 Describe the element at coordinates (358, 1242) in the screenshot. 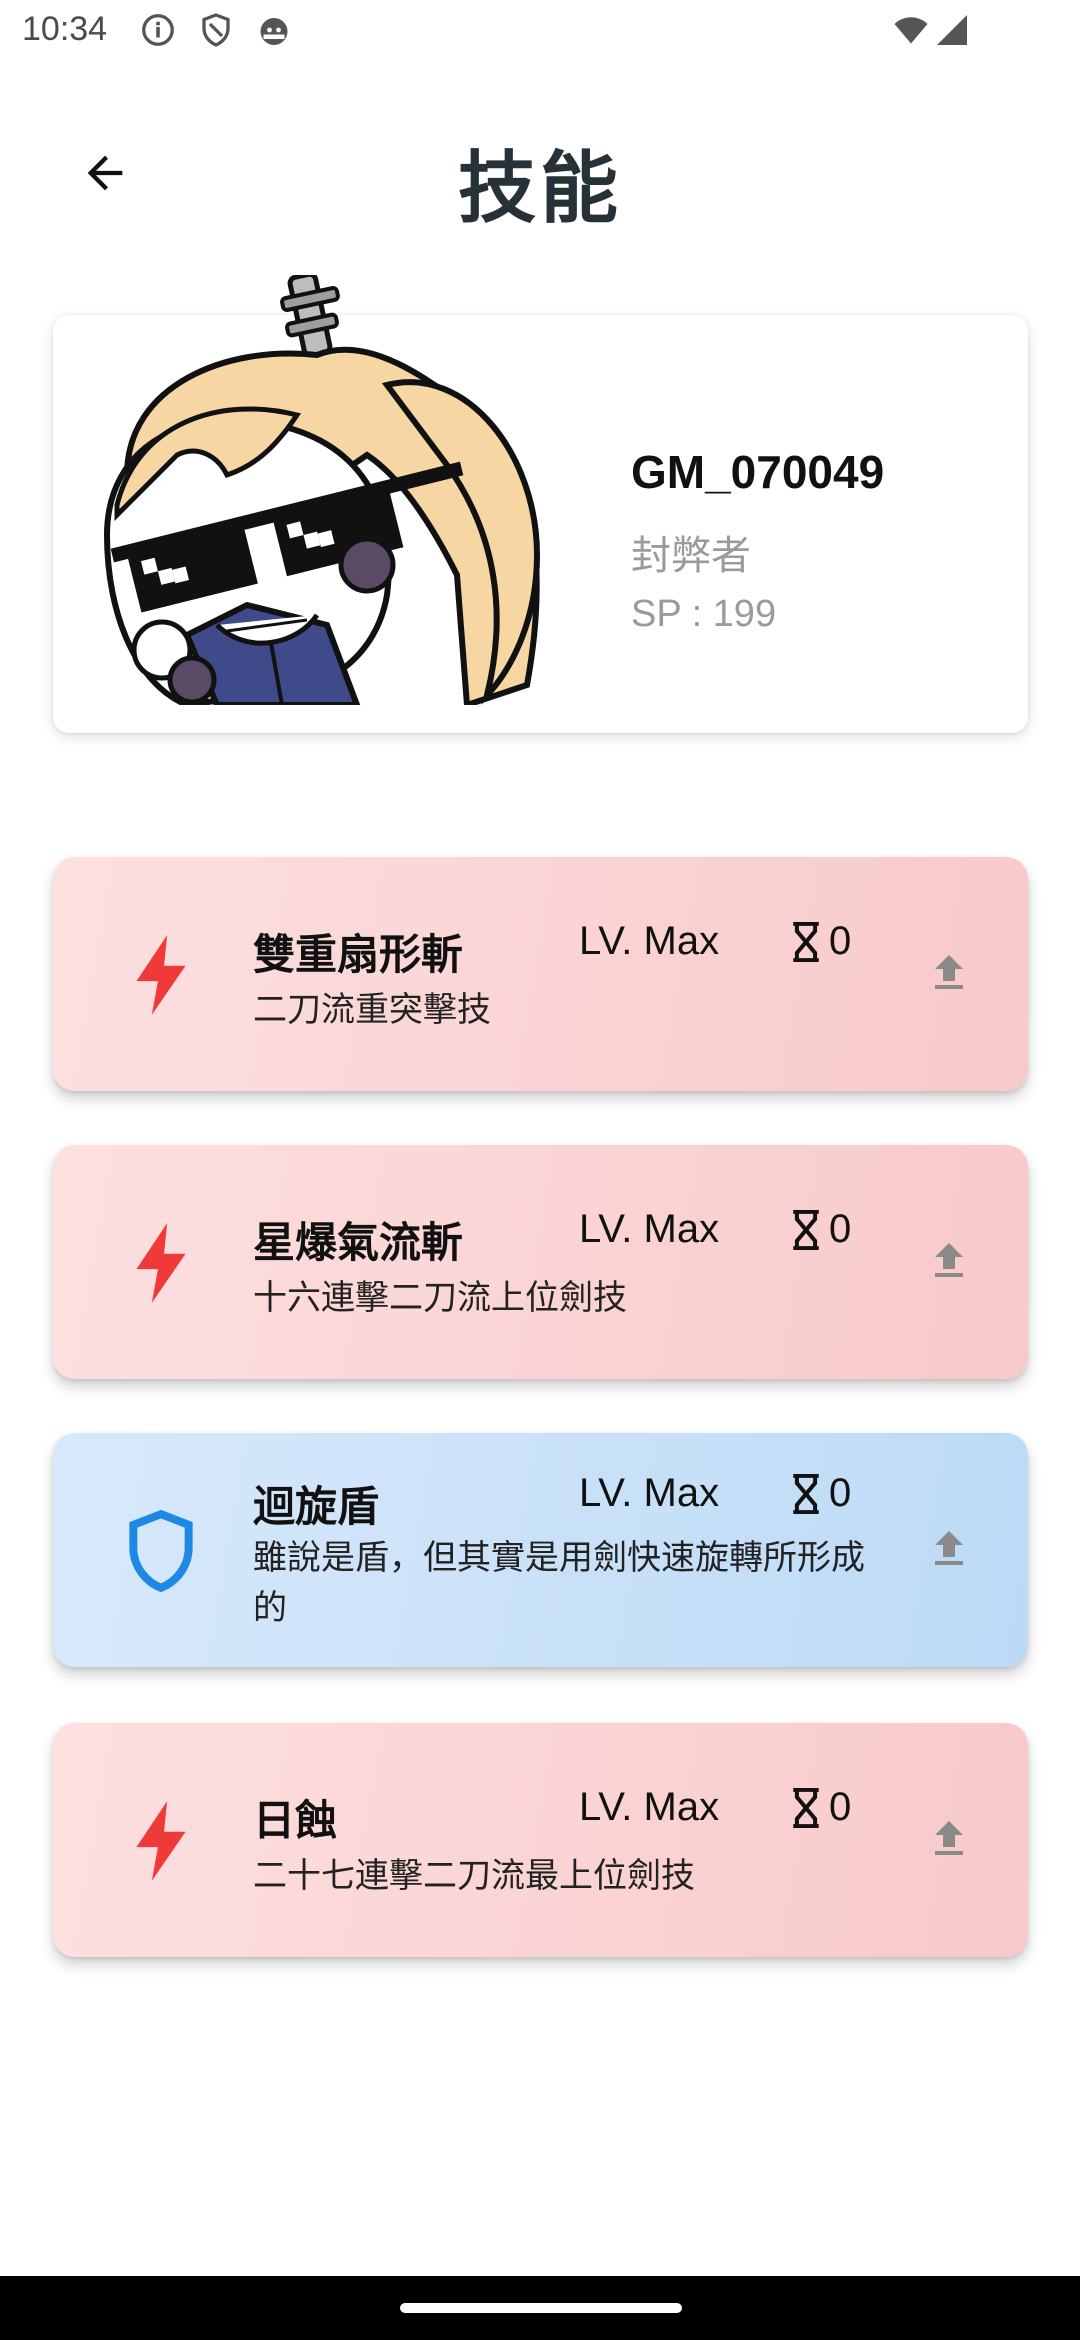

I see `skill-name: 星爆氣流斬` at that location.